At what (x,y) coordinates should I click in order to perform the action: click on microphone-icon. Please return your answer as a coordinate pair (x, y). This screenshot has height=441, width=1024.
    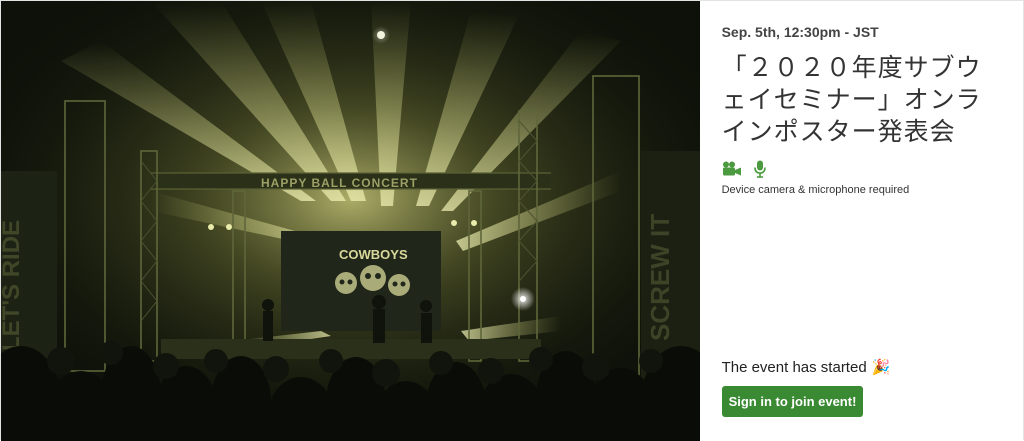
    Looking at the image, I should click on (759, 169).